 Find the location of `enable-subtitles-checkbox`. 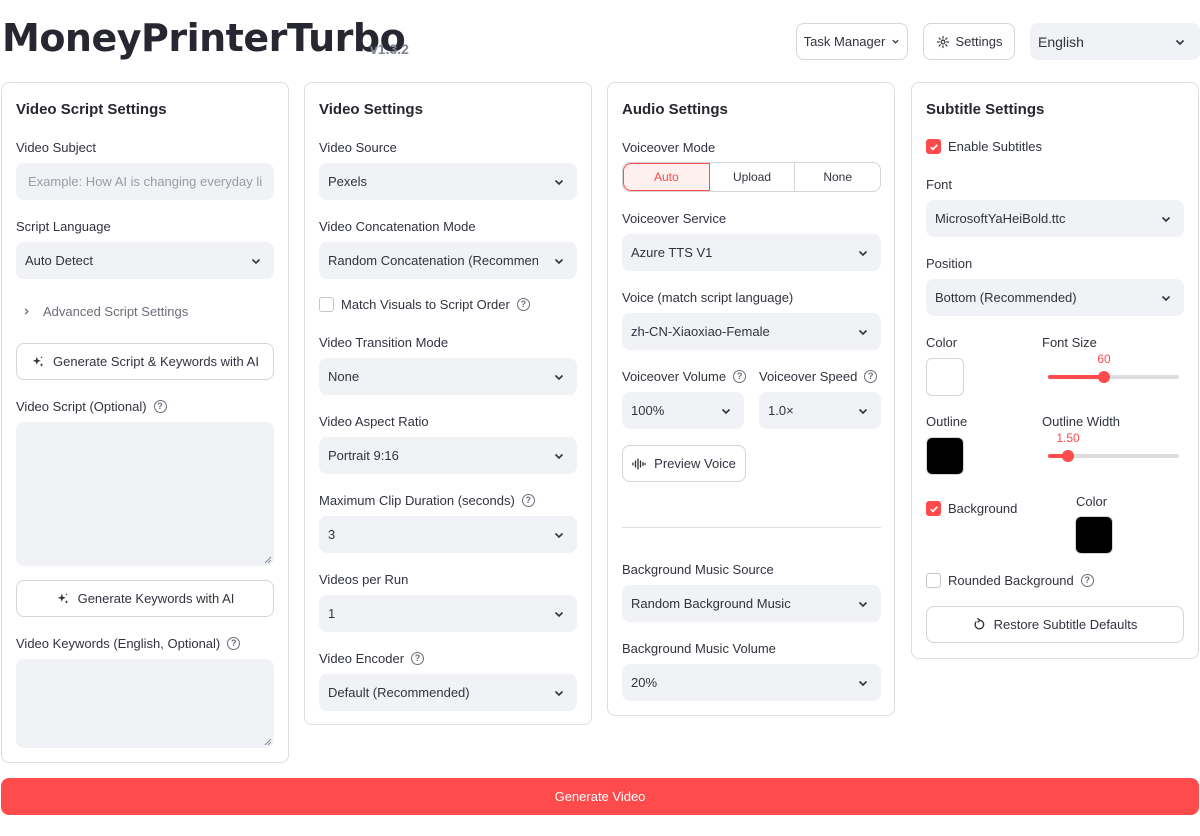

enable-subtitles-checkbox is located at coordinates (933, 146).